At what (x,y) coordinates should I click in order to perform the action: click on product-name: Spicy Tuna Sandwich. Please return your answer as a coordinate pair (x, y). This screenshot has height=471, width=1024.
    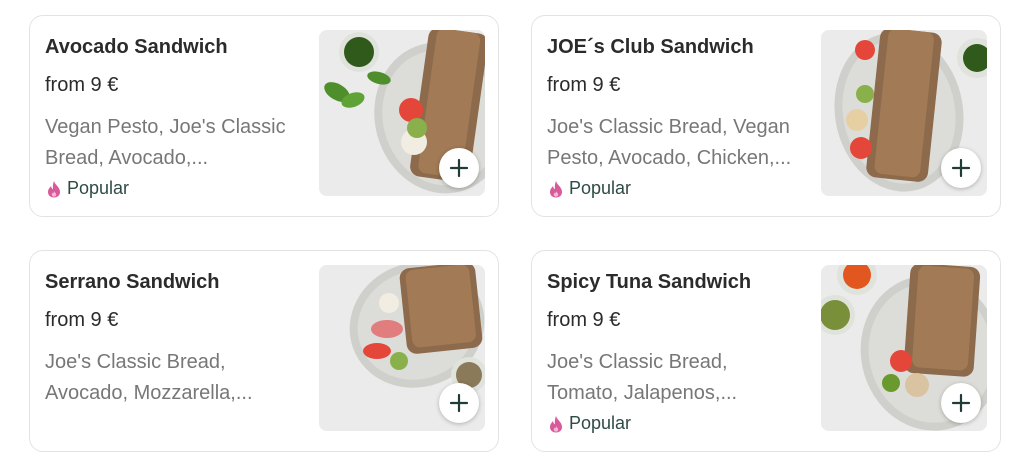
    Looking at the image, I should click on (649, 282).